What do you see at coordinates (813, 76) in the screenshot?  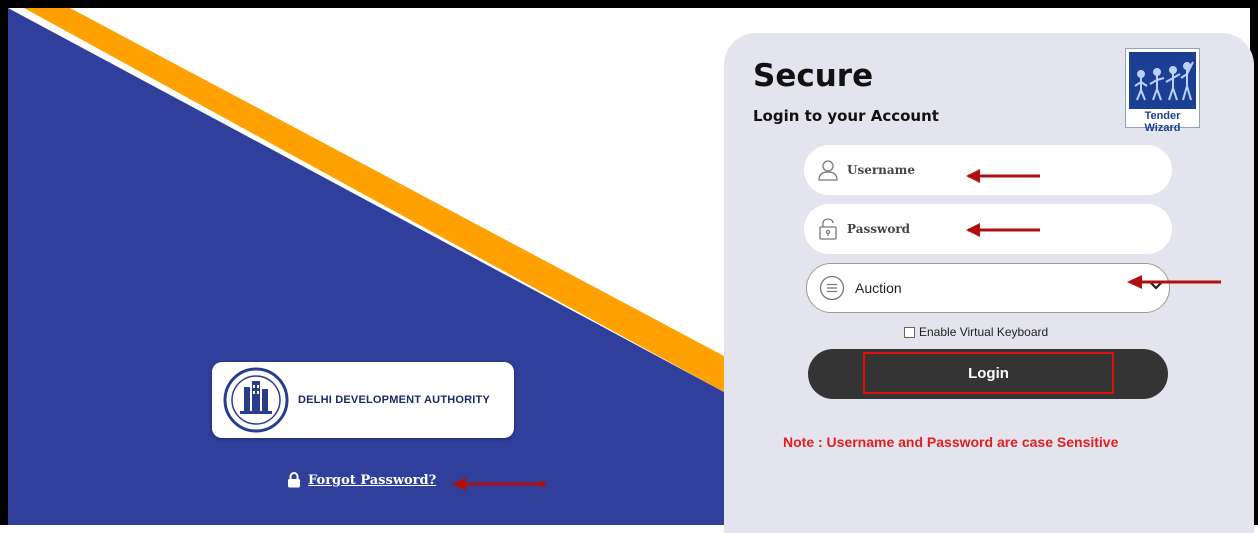 I see `page-title: Secure` at bounding box center [813, 76].